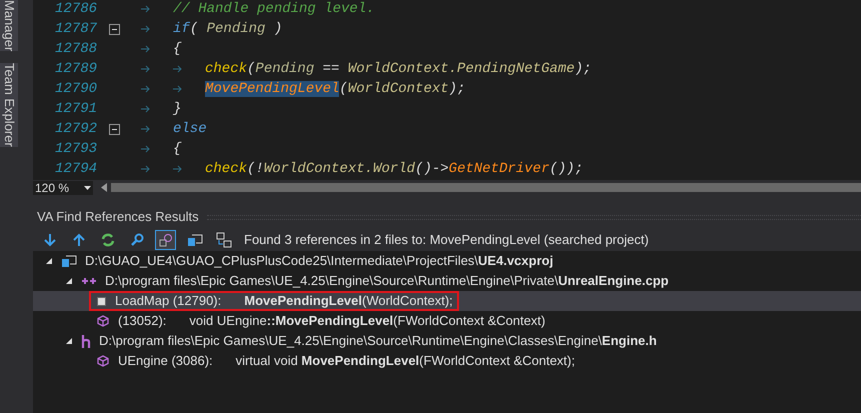 This screenshot has height=413, width=861. Describe the element at coordinates (76, 169) in the screenshot. I see `line-number: 12794` at that location.